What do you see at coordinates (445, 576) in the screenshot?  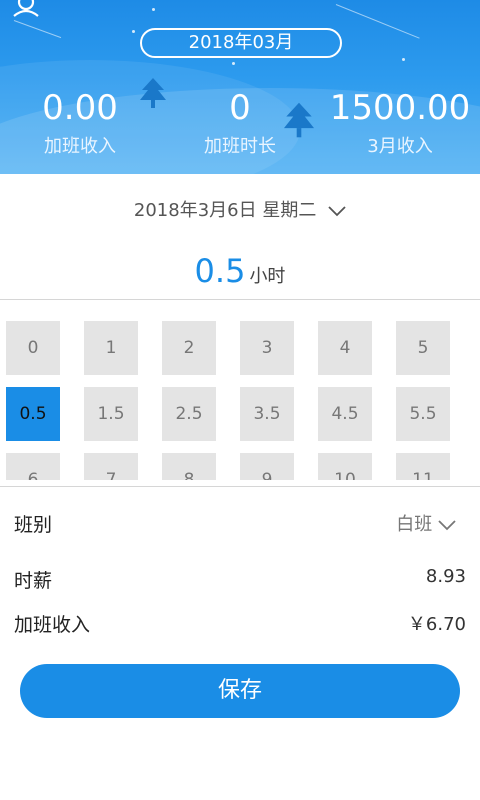 I see `wage-value: 8.93` at bounding box center [445, 576].